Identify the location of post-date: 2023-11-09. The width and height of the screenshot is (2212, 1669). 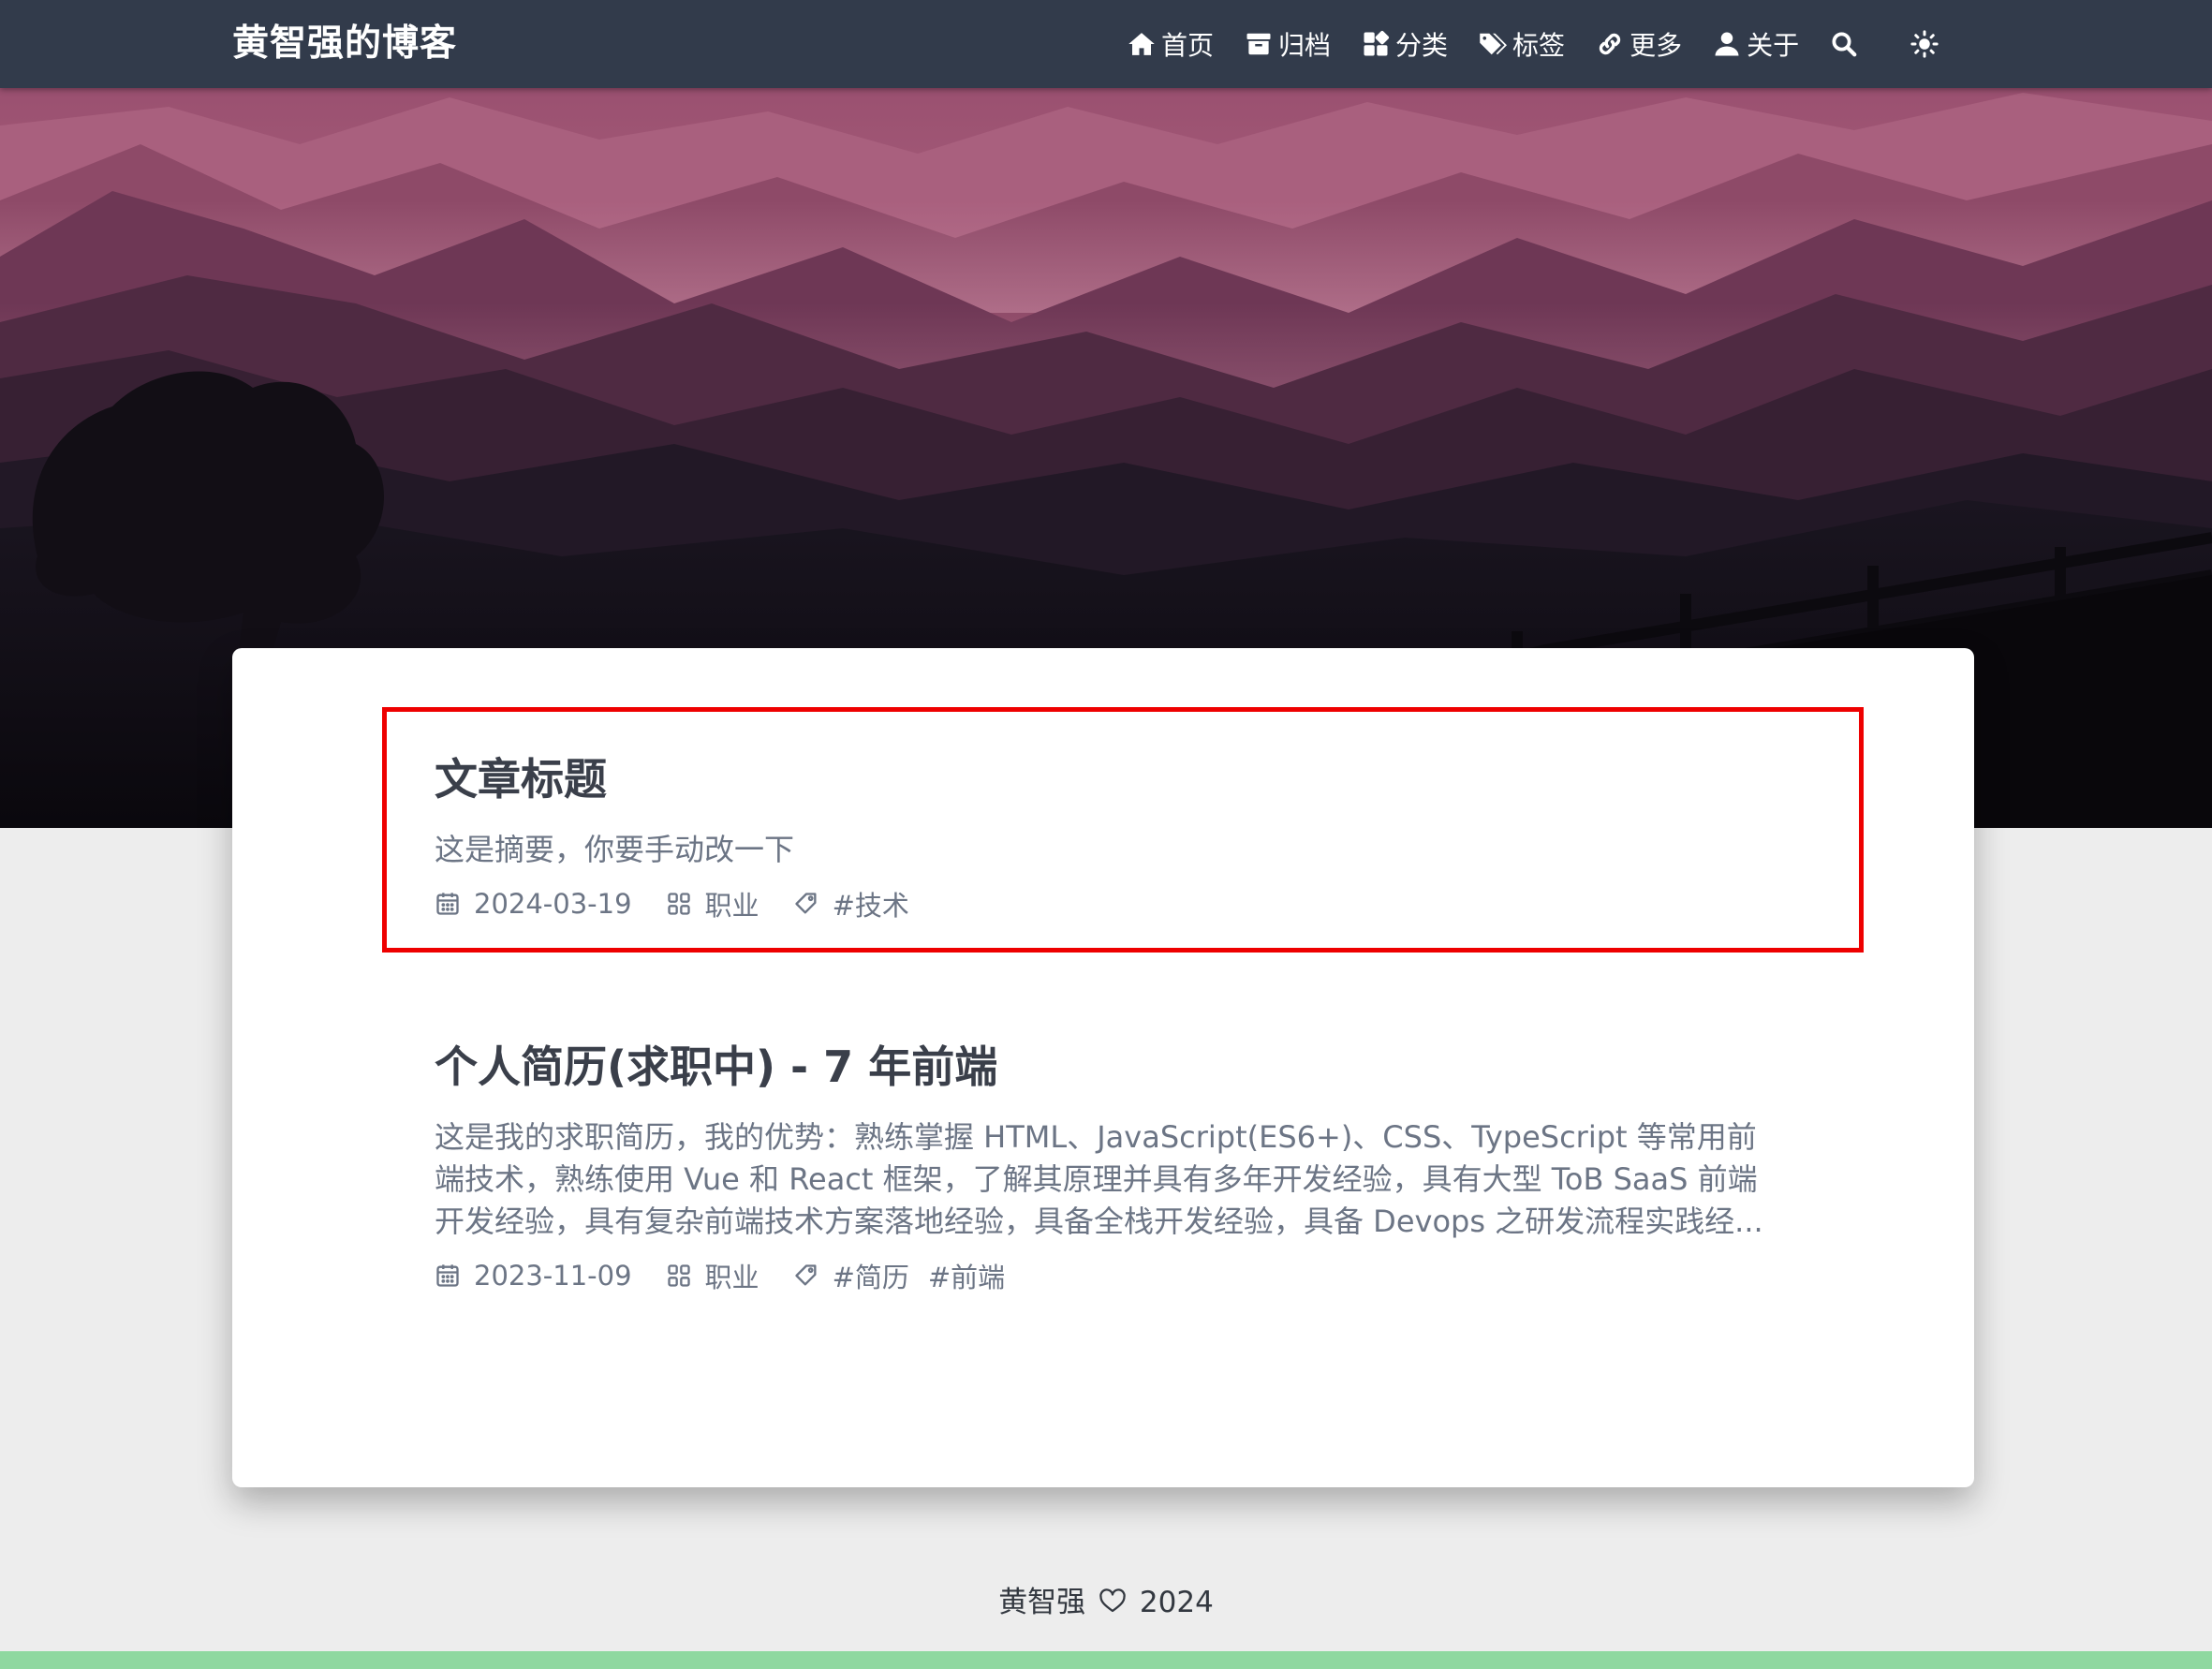
(533, 1276).